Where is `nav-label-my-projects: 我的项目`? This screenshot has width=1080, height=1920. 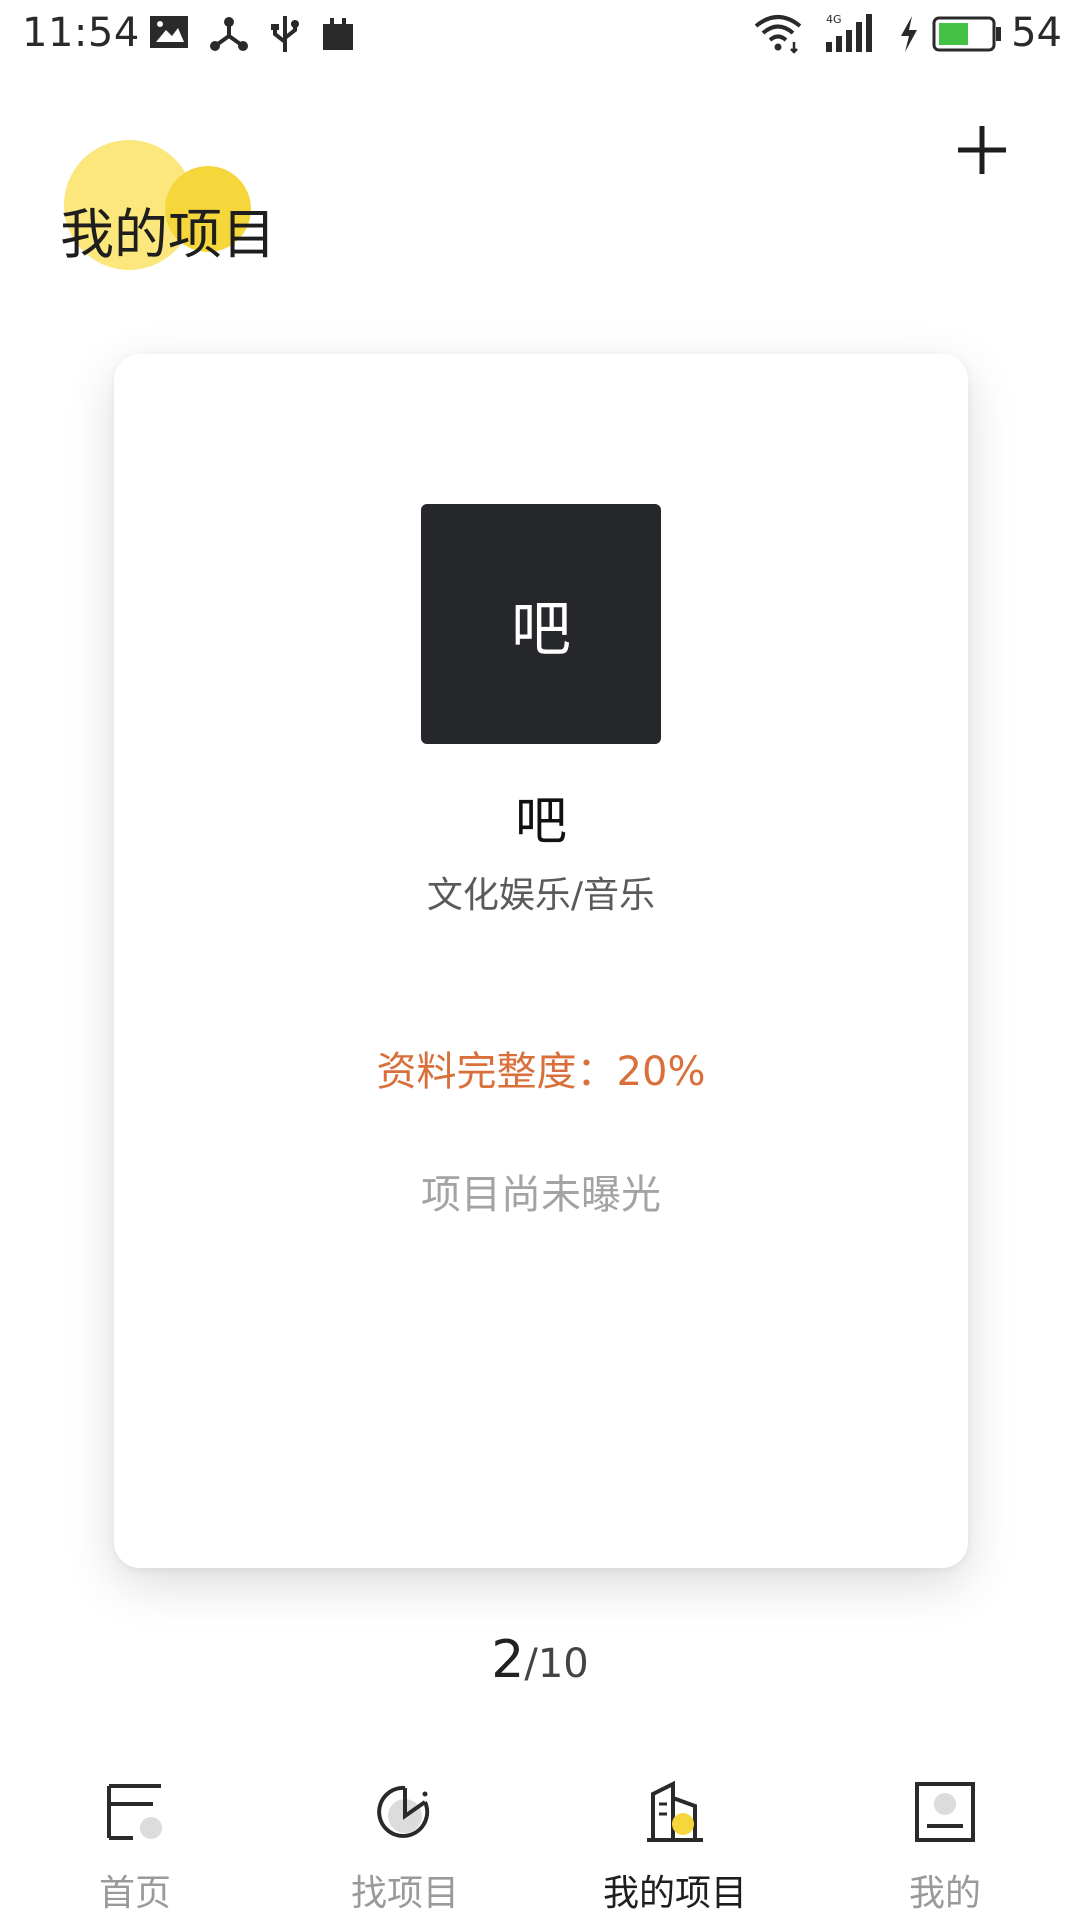
nav-label-my-projects: 我的项目 is located at coordinates (674, 1893).